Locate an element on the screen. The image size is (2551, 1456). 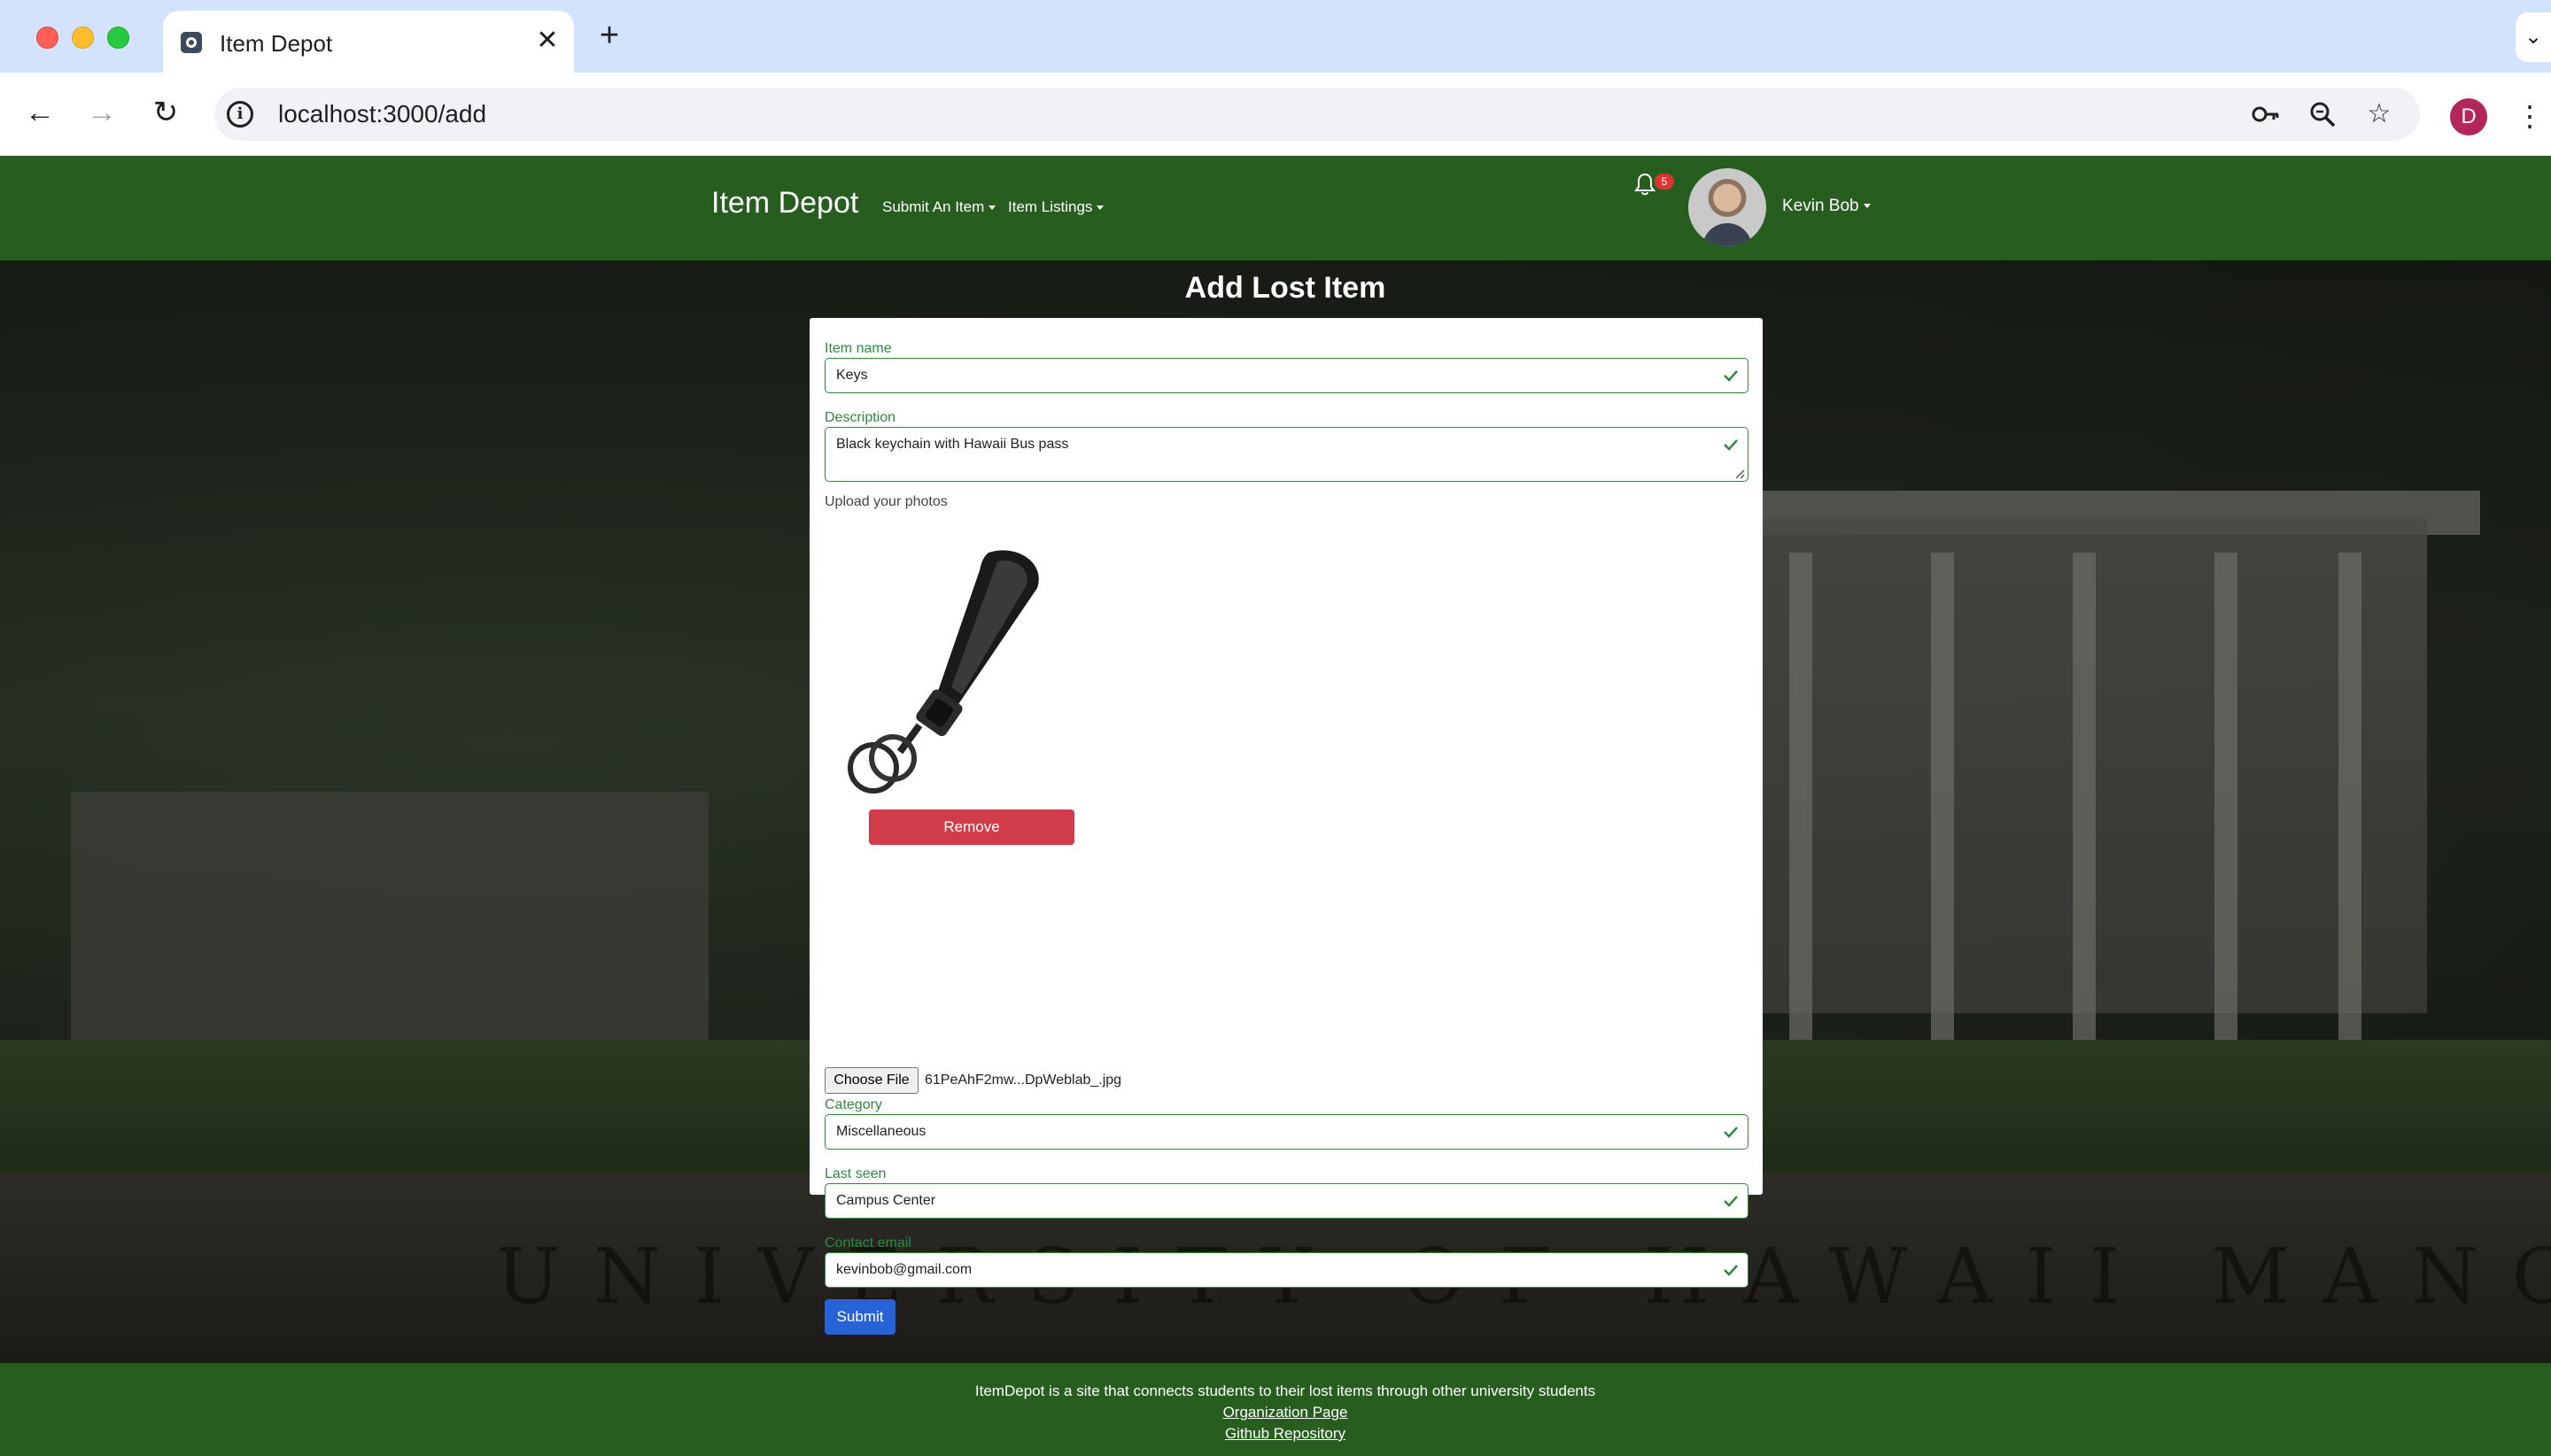
item-name-label: Item name is located at coordinates (858, 349).